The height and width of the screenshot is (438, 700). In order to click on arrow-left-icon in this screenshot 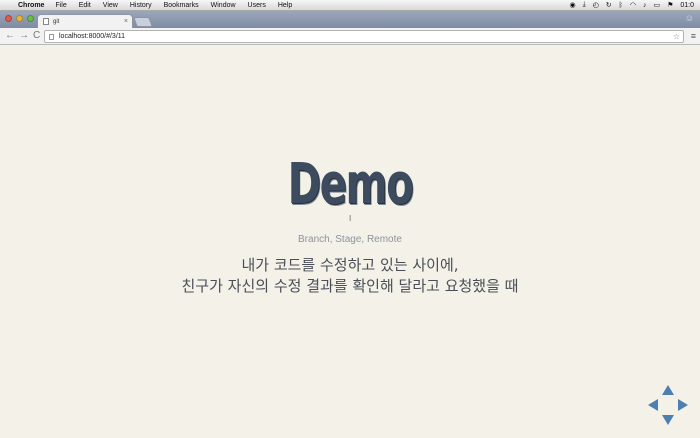, I will do `click(653, 405)`.